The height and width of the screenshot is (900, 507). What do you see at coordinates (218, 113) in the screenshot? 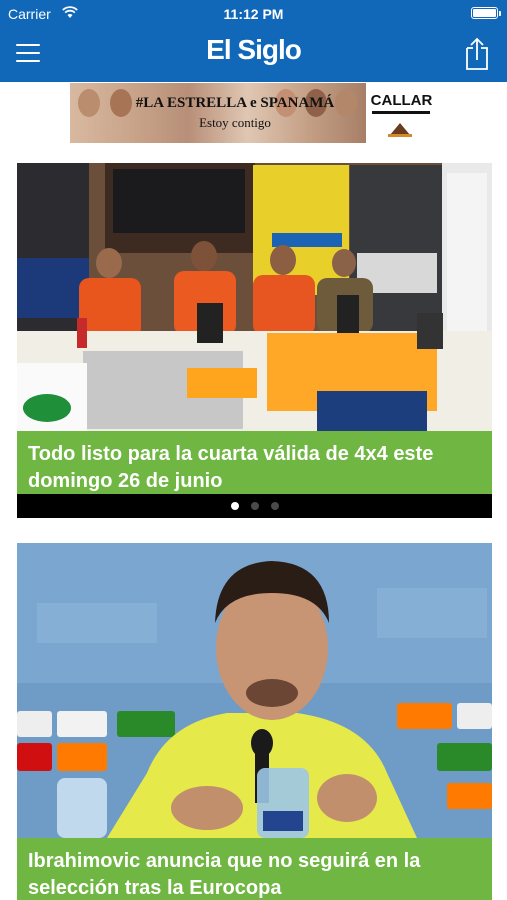
I see `ad-photo-strip` at bounding box center [218, 113].